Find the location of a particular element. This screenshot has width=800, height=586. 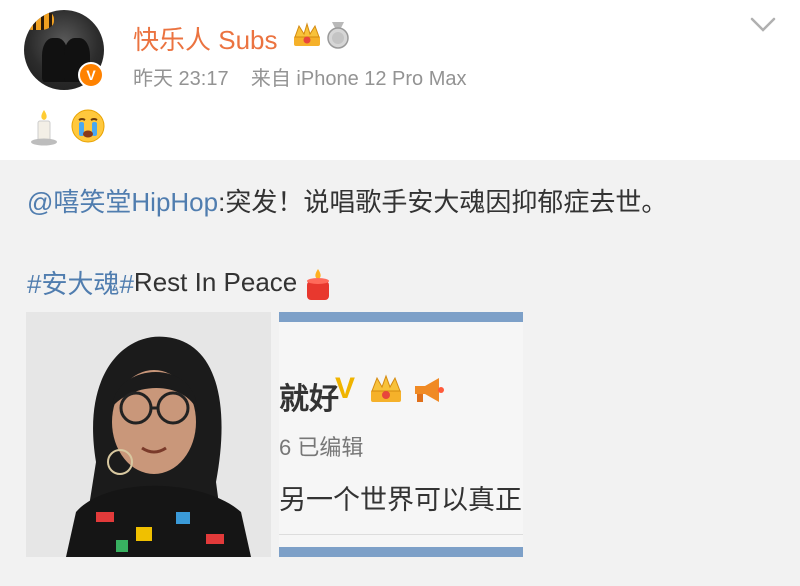

tiger-ornament-icon is located at coordinates (39, 20).